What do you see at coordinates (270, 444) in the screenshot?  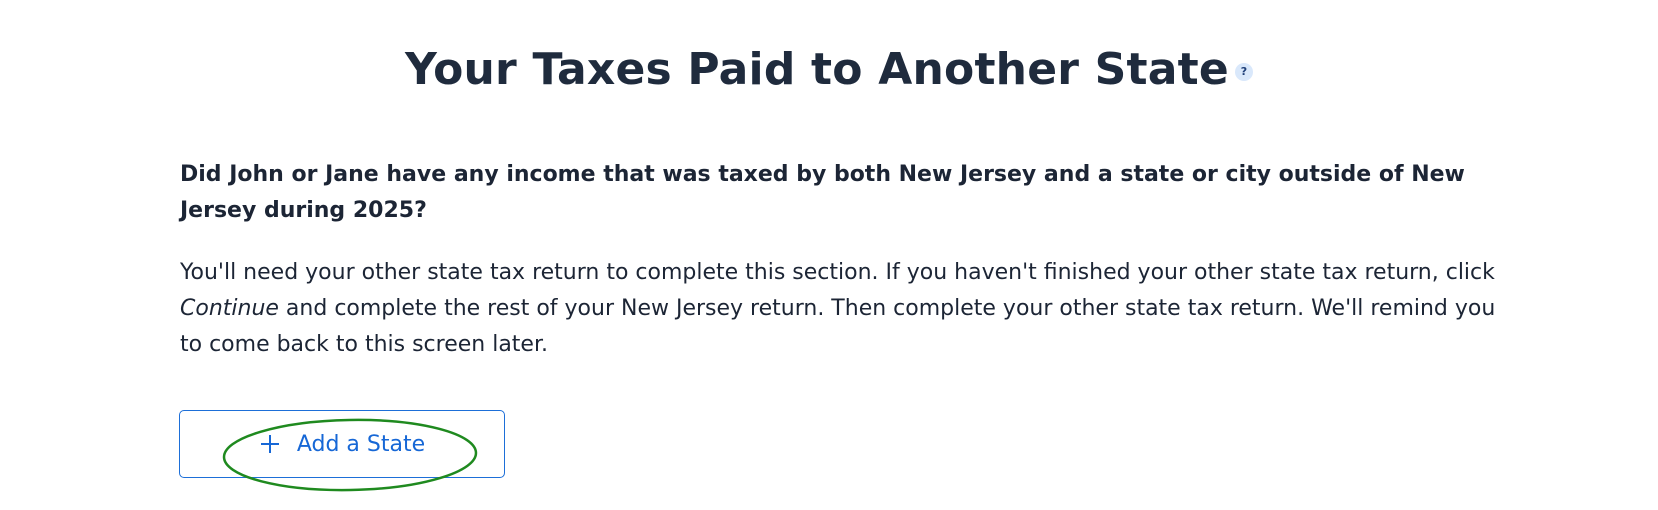 I see `plus-icon` at bounding box center [270, 444].